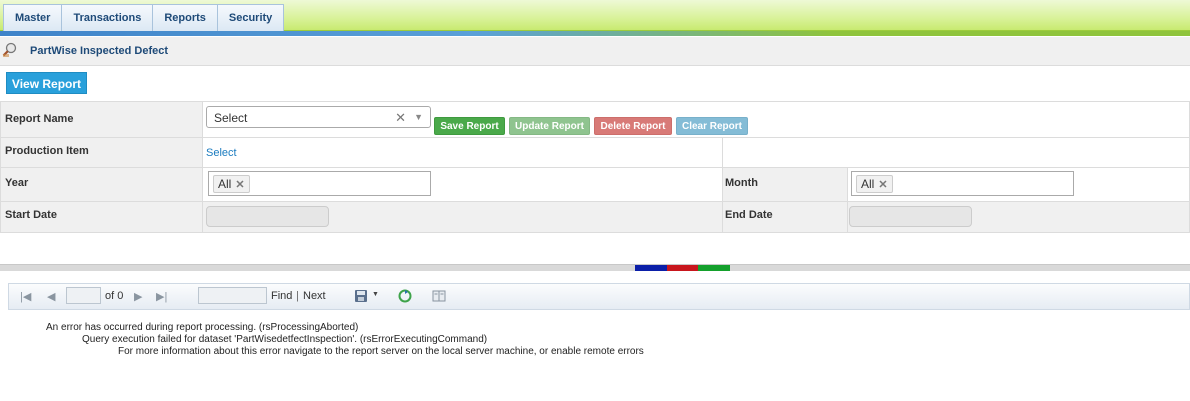 This screenshot has height=401, width=1190. I want to click on page-title: PartWise Inspected Defect, so click(99, 51).